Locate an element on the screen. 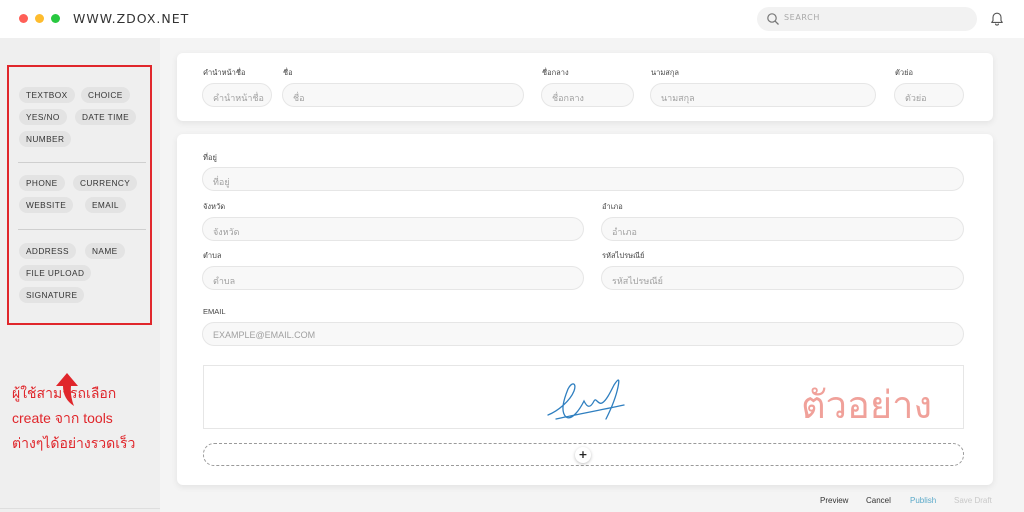 The image size is (1024, 512). tool-phone: PHONE is located at coordinates (42, 183).